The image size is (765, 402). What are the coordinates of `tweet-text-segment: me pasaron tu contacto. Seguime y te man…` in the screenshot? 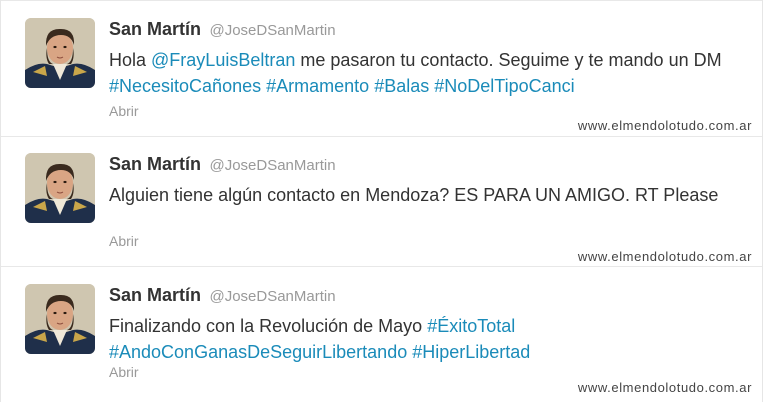 It's located at (508, 60).